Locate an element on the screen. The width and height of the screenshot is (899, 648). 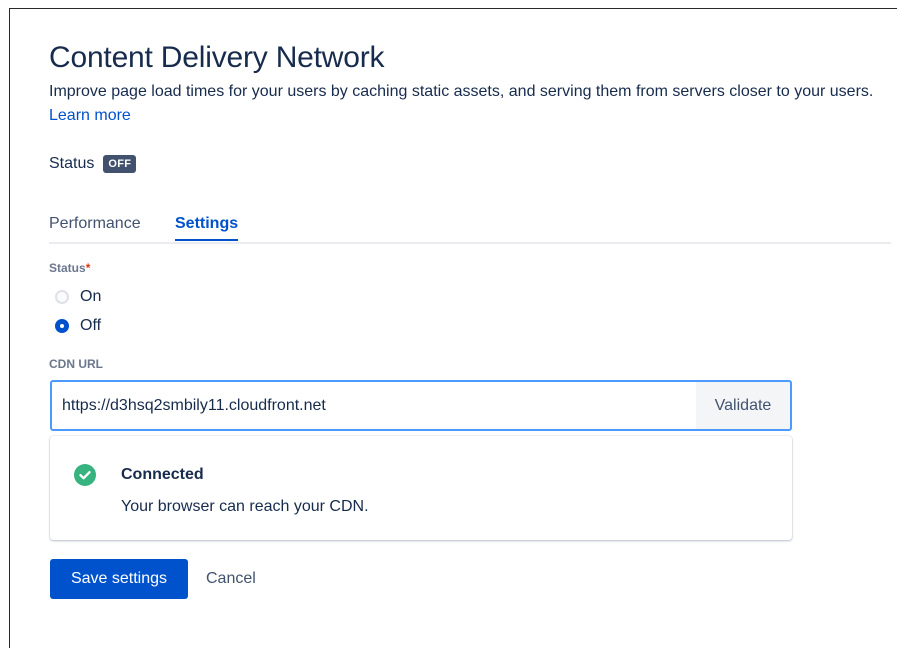
radio-option-on: On is located at coordinates (78, 297).